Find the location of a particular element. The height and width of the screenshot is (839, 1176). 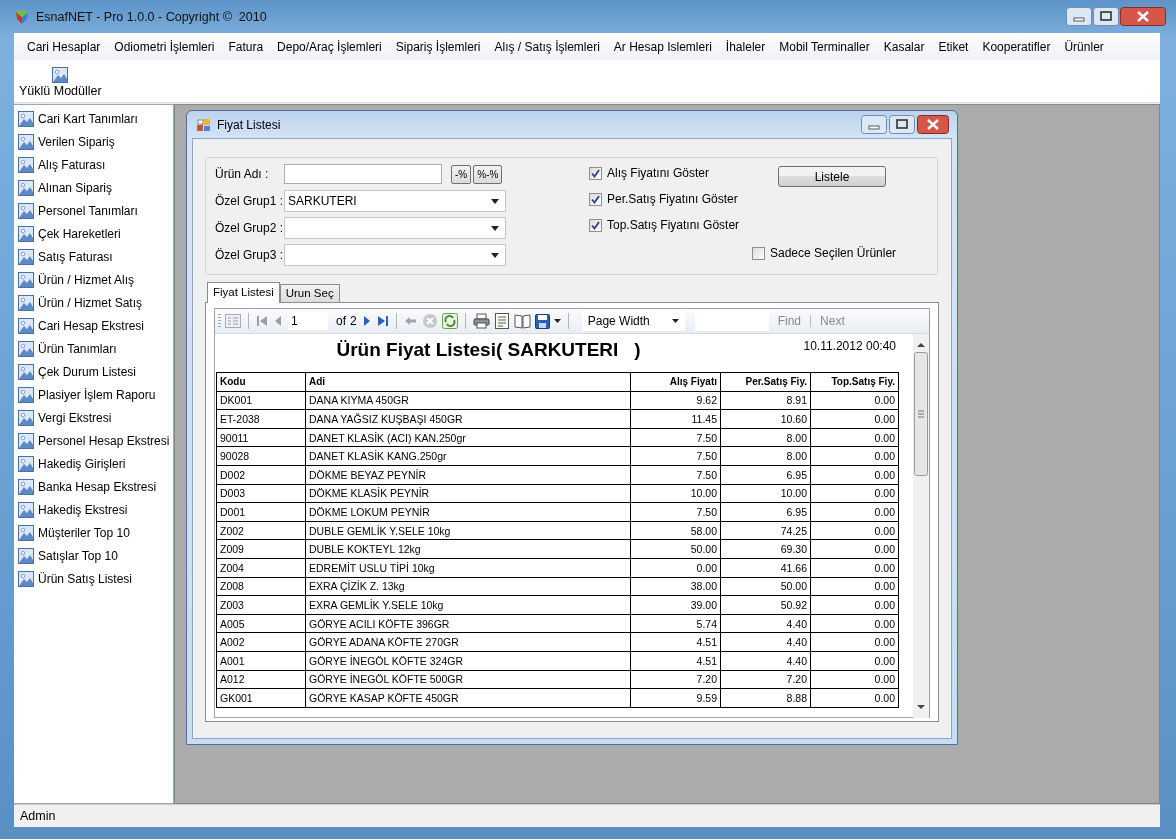

menu-item: Odiometri İşlemleri is located at coordinates (164, 46).